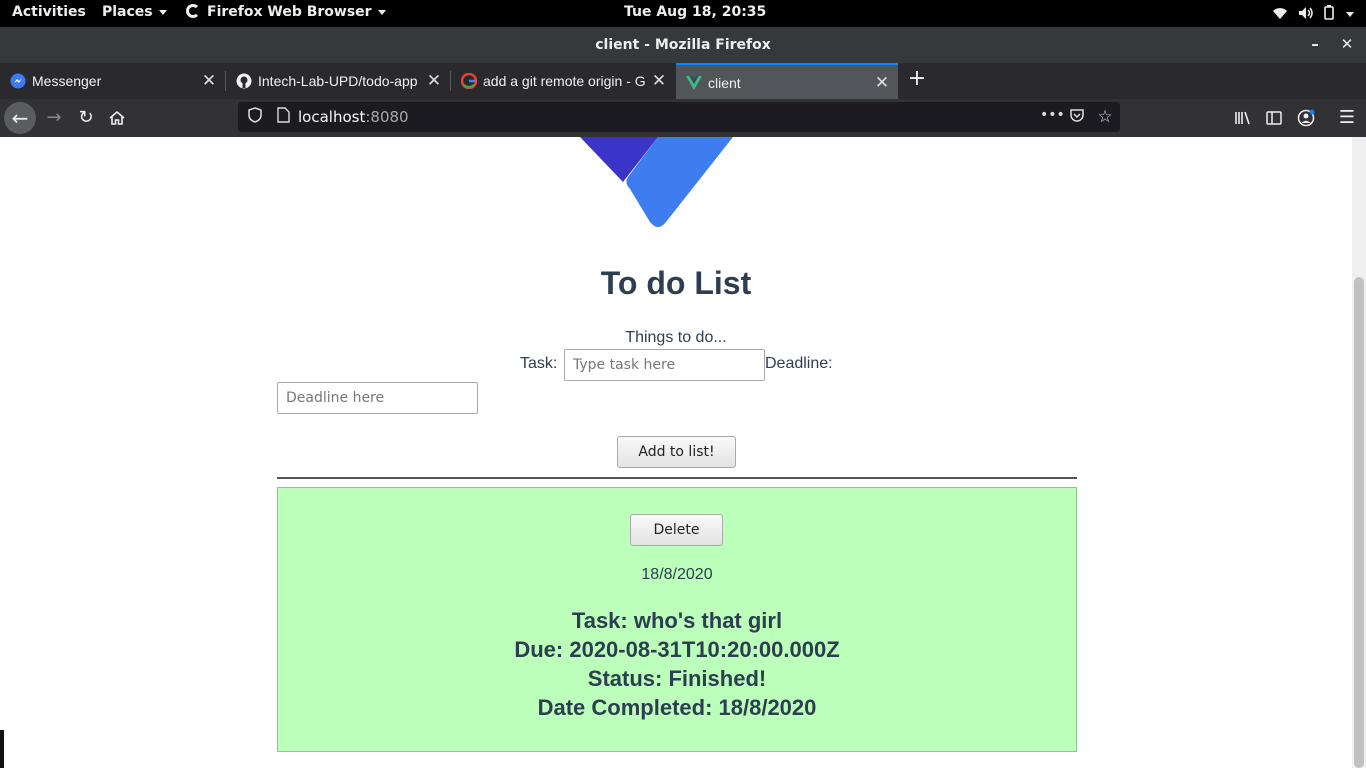 This screenshot has width=1366, height=768. Describe the element at coordinates (244, 81) in the screenshot. I see `github-icon` at that location.